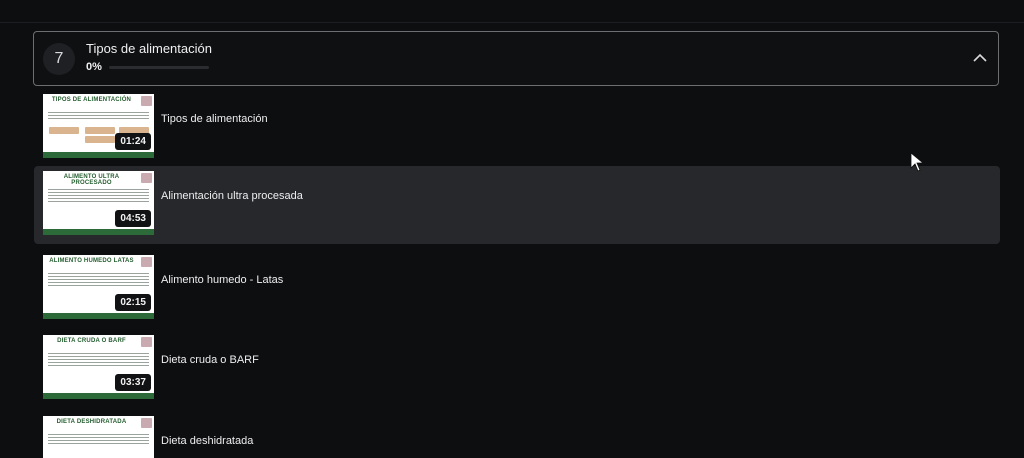 The width and height of the screenshot is (1024, 458). What do you see at coordinates (91, 100) in the screenshot?
I see `thumbnail-slide-title: TIPOS DE ALIMENTACIÓN` at bounding box center [91, 100].